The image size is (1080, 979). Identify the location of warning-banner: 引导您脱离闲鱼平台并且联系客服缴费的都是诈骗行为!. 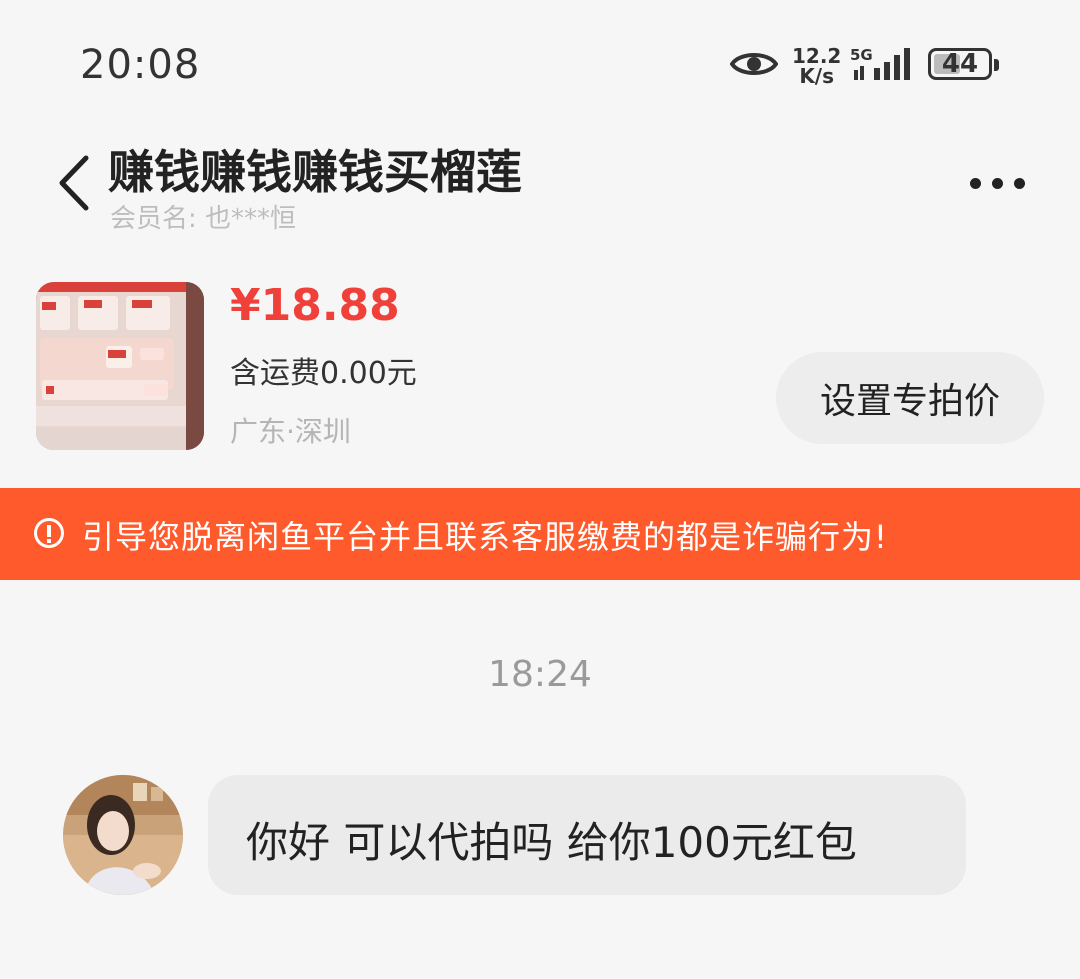
(540, 534).